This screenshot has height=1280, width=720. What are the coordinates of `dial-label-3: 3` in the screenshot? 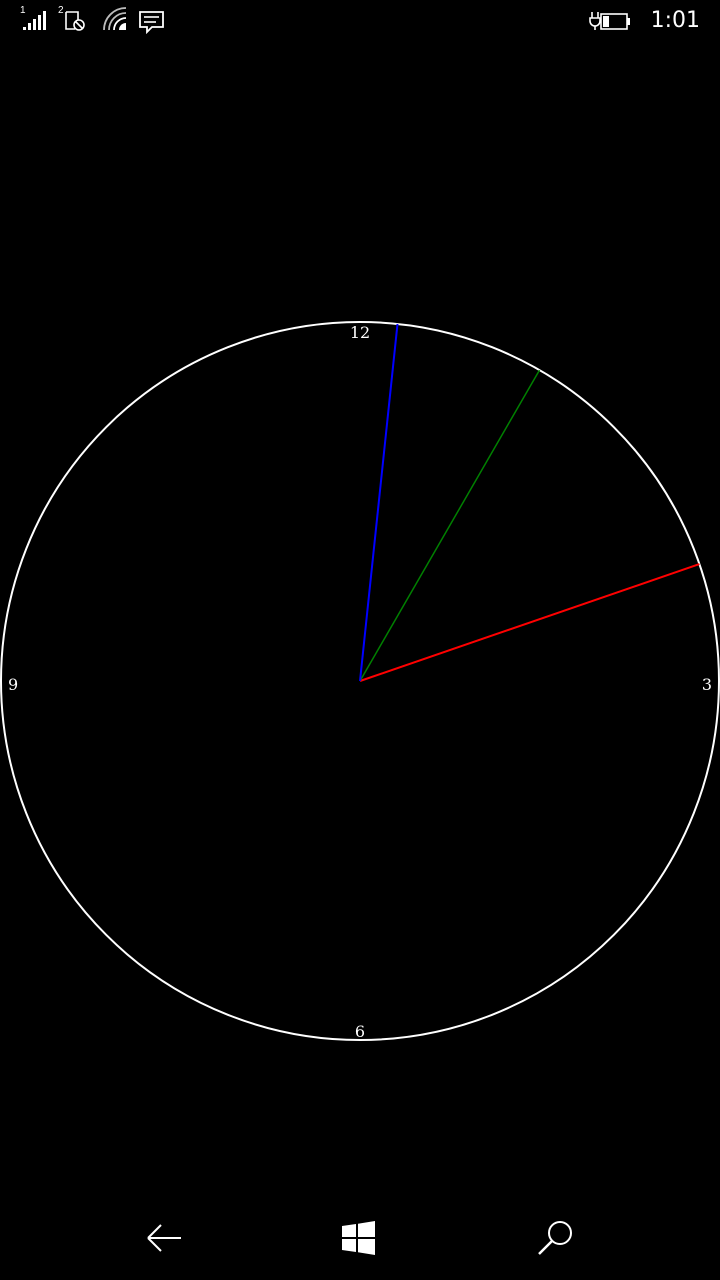 It's located at (707, 684).